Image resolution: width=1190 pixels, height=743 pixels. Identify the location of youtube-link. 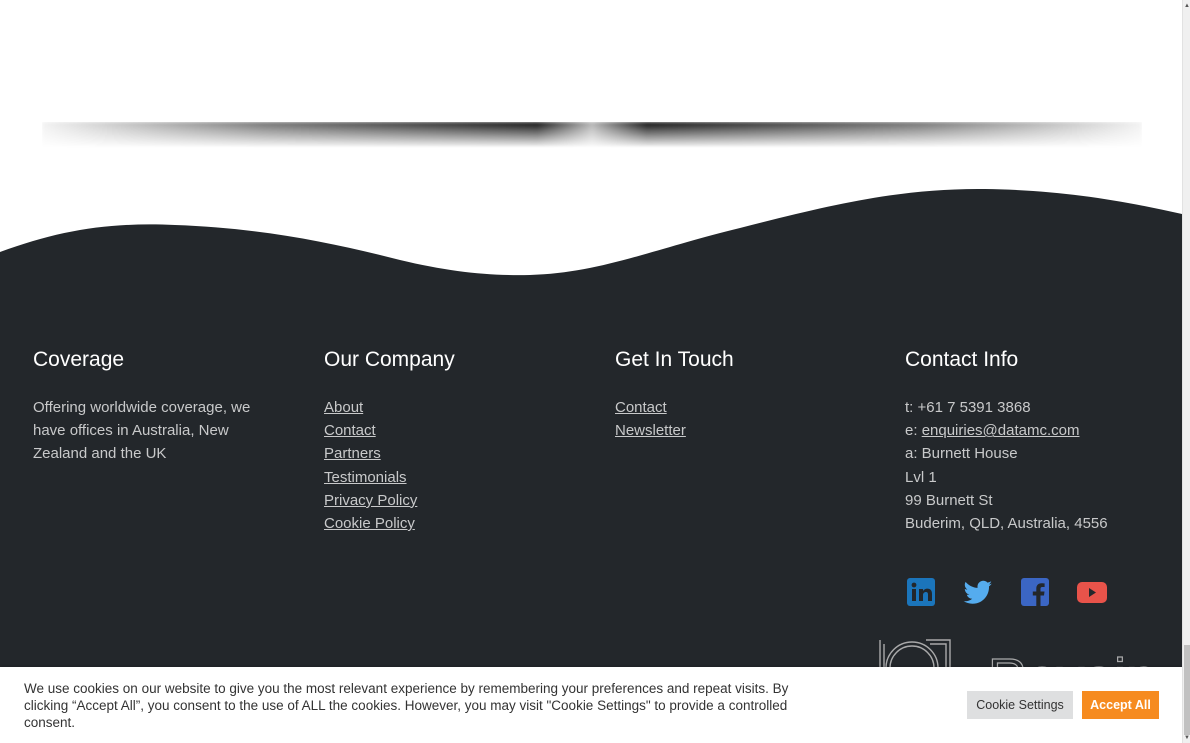
(1092, 592).